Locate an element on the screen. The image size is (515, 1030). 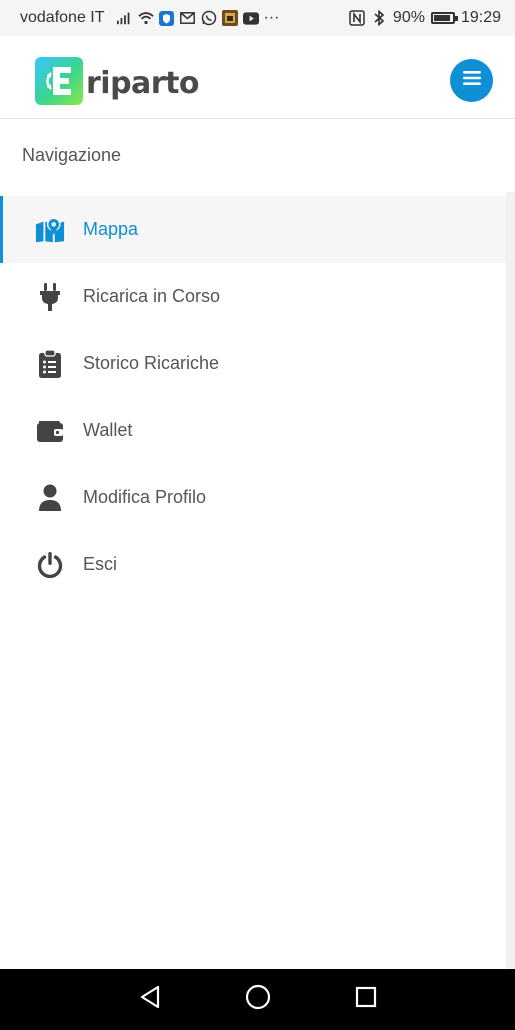
scrollbar is located at coordinates (510, 580).